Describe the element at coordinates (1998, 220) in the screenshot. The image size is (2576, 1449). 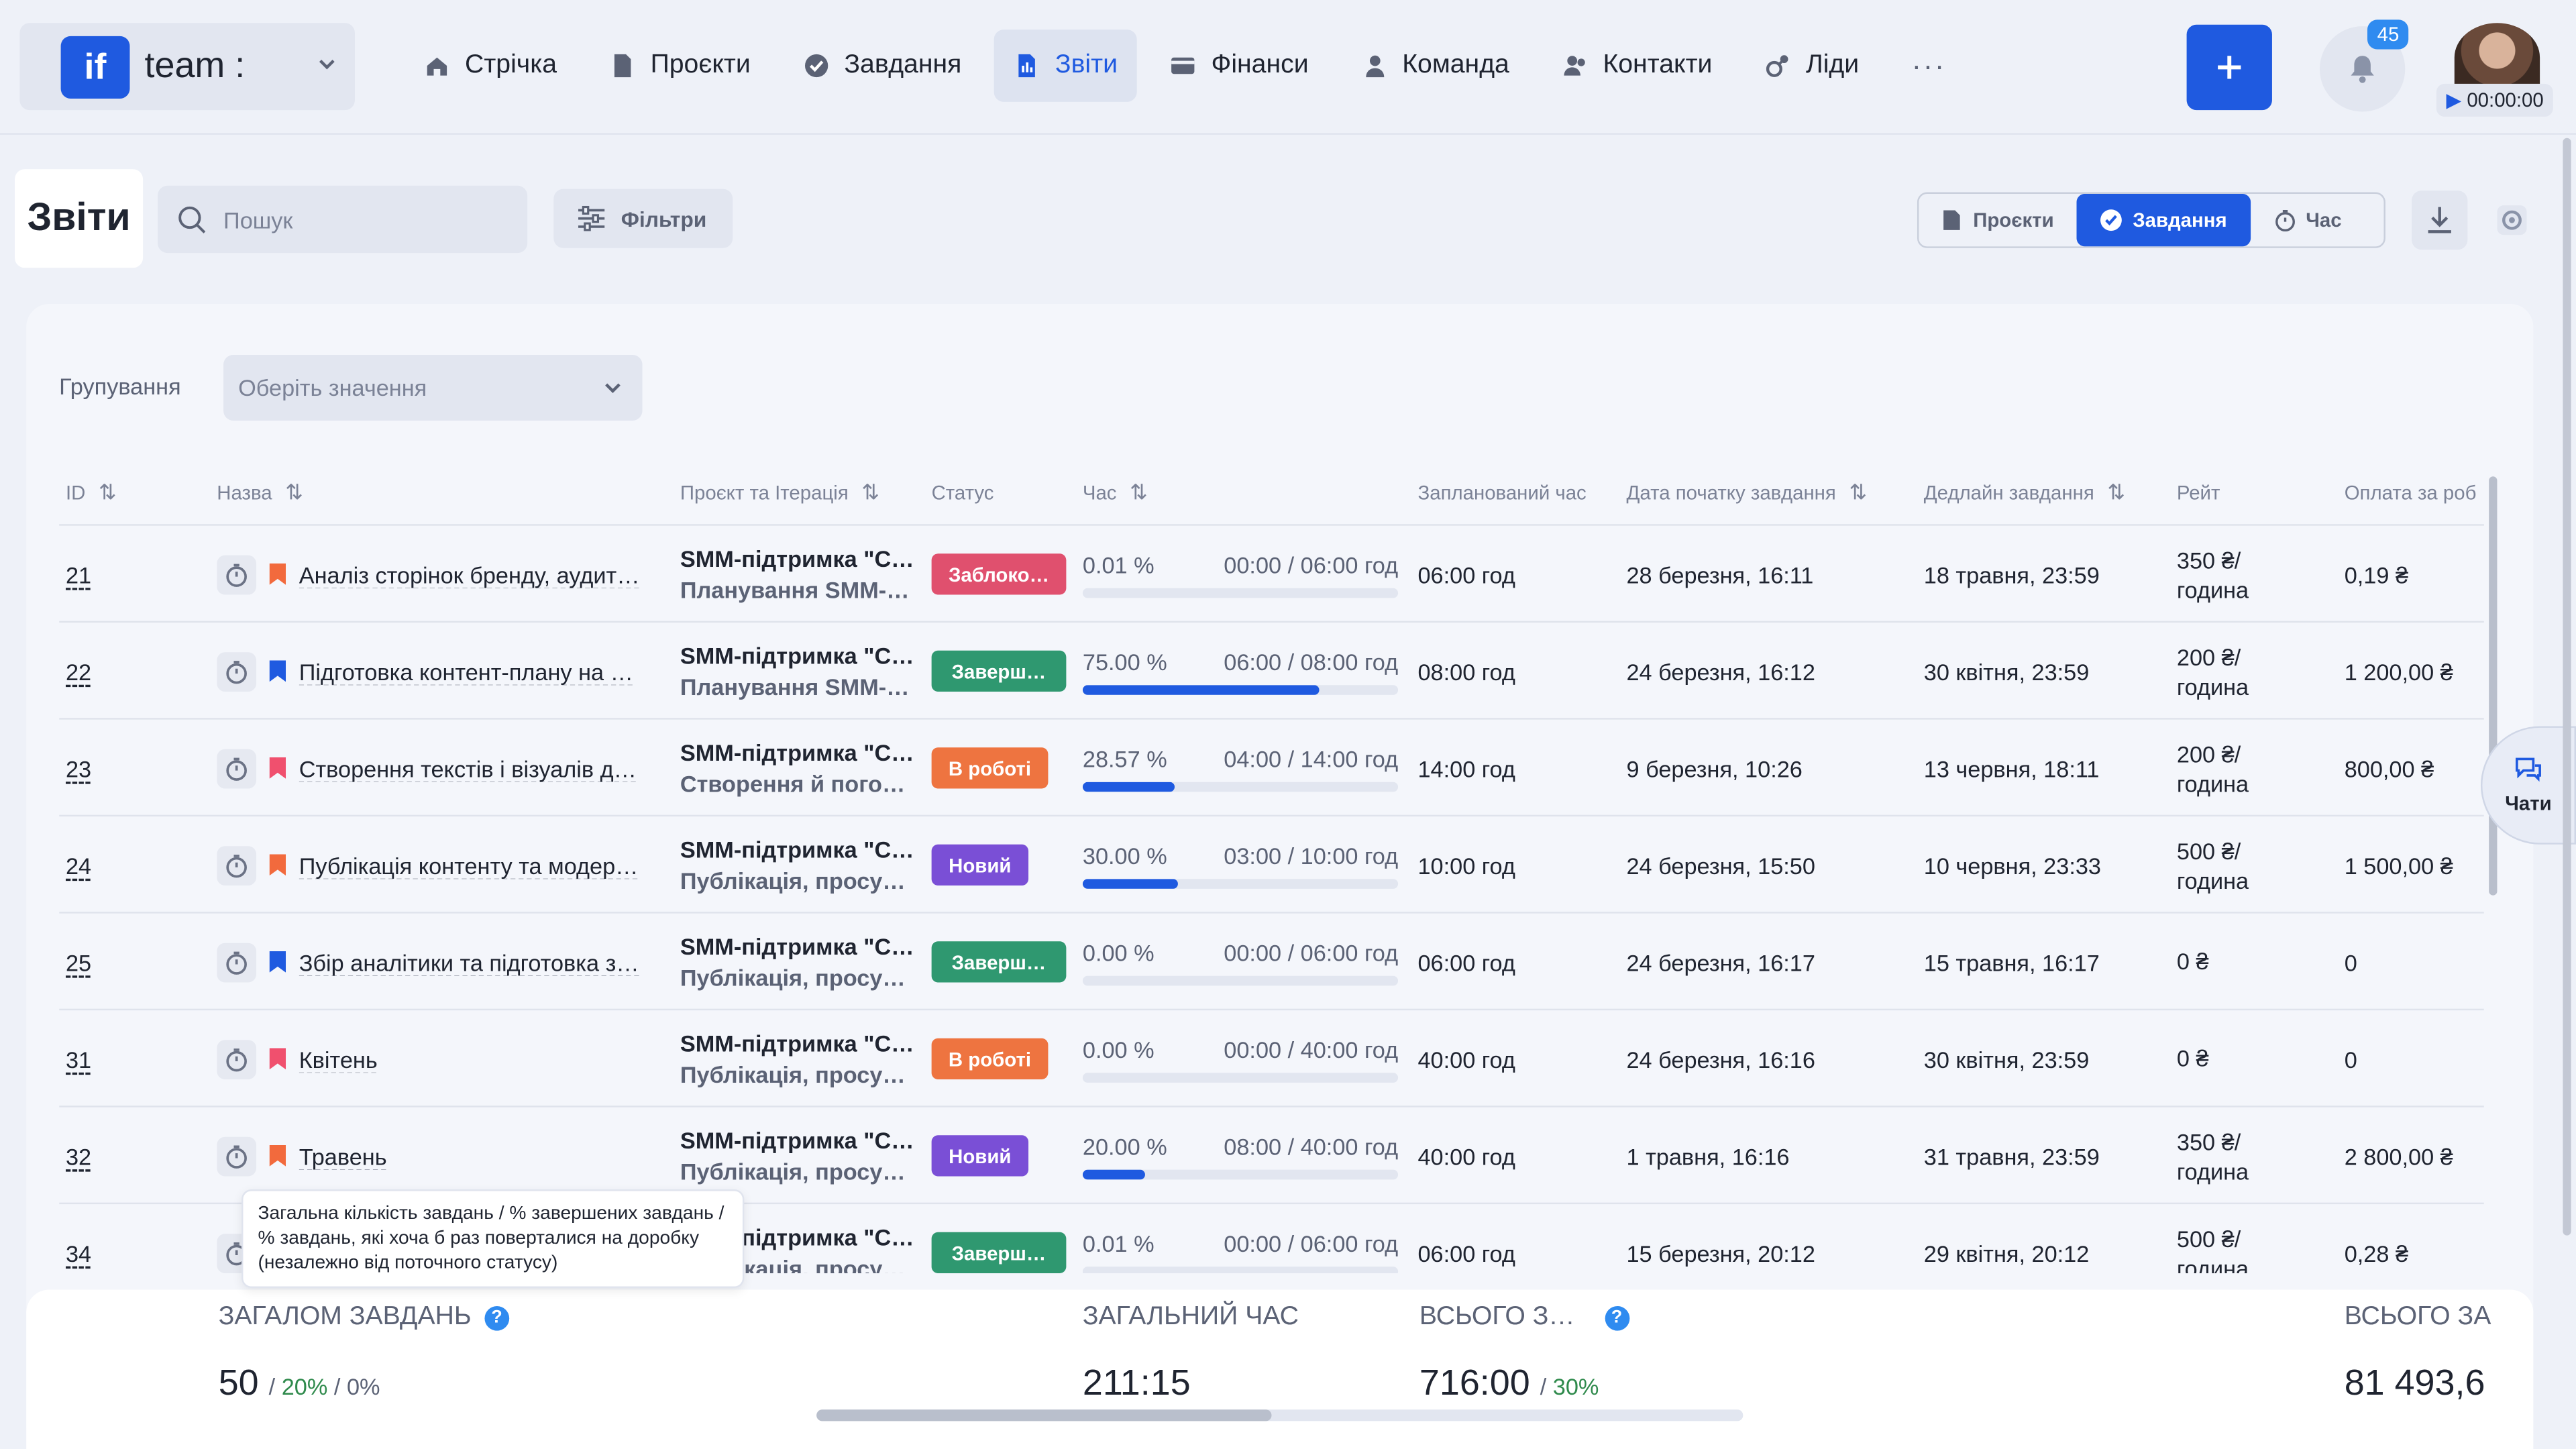
I see `tab-projects: Проєкти` at that location.